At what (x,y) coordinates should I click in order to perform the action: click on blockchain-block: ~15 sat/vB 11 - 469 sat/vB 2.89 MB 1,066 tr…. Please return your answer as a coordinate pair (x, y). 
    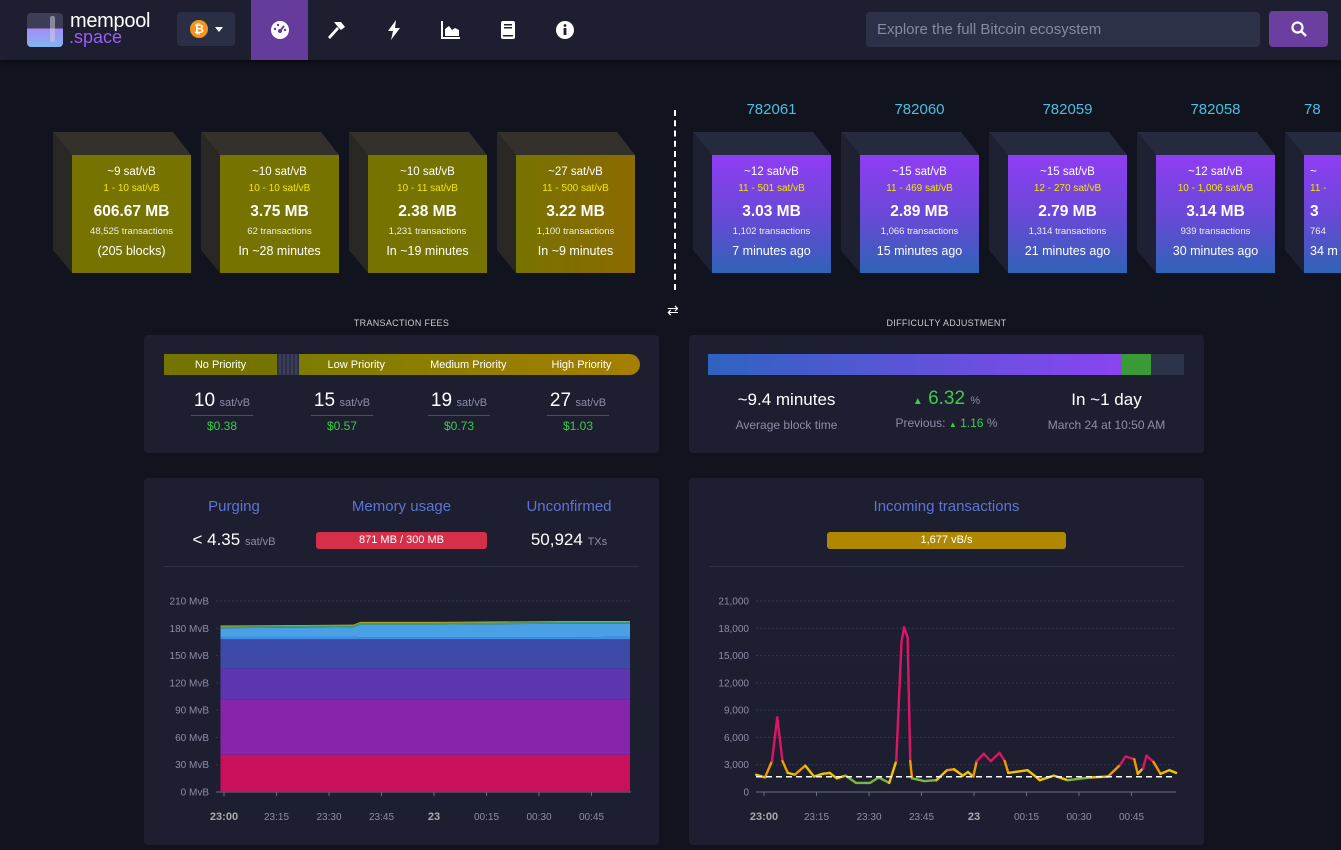
    Looking at the image, I should click on (910, 202).